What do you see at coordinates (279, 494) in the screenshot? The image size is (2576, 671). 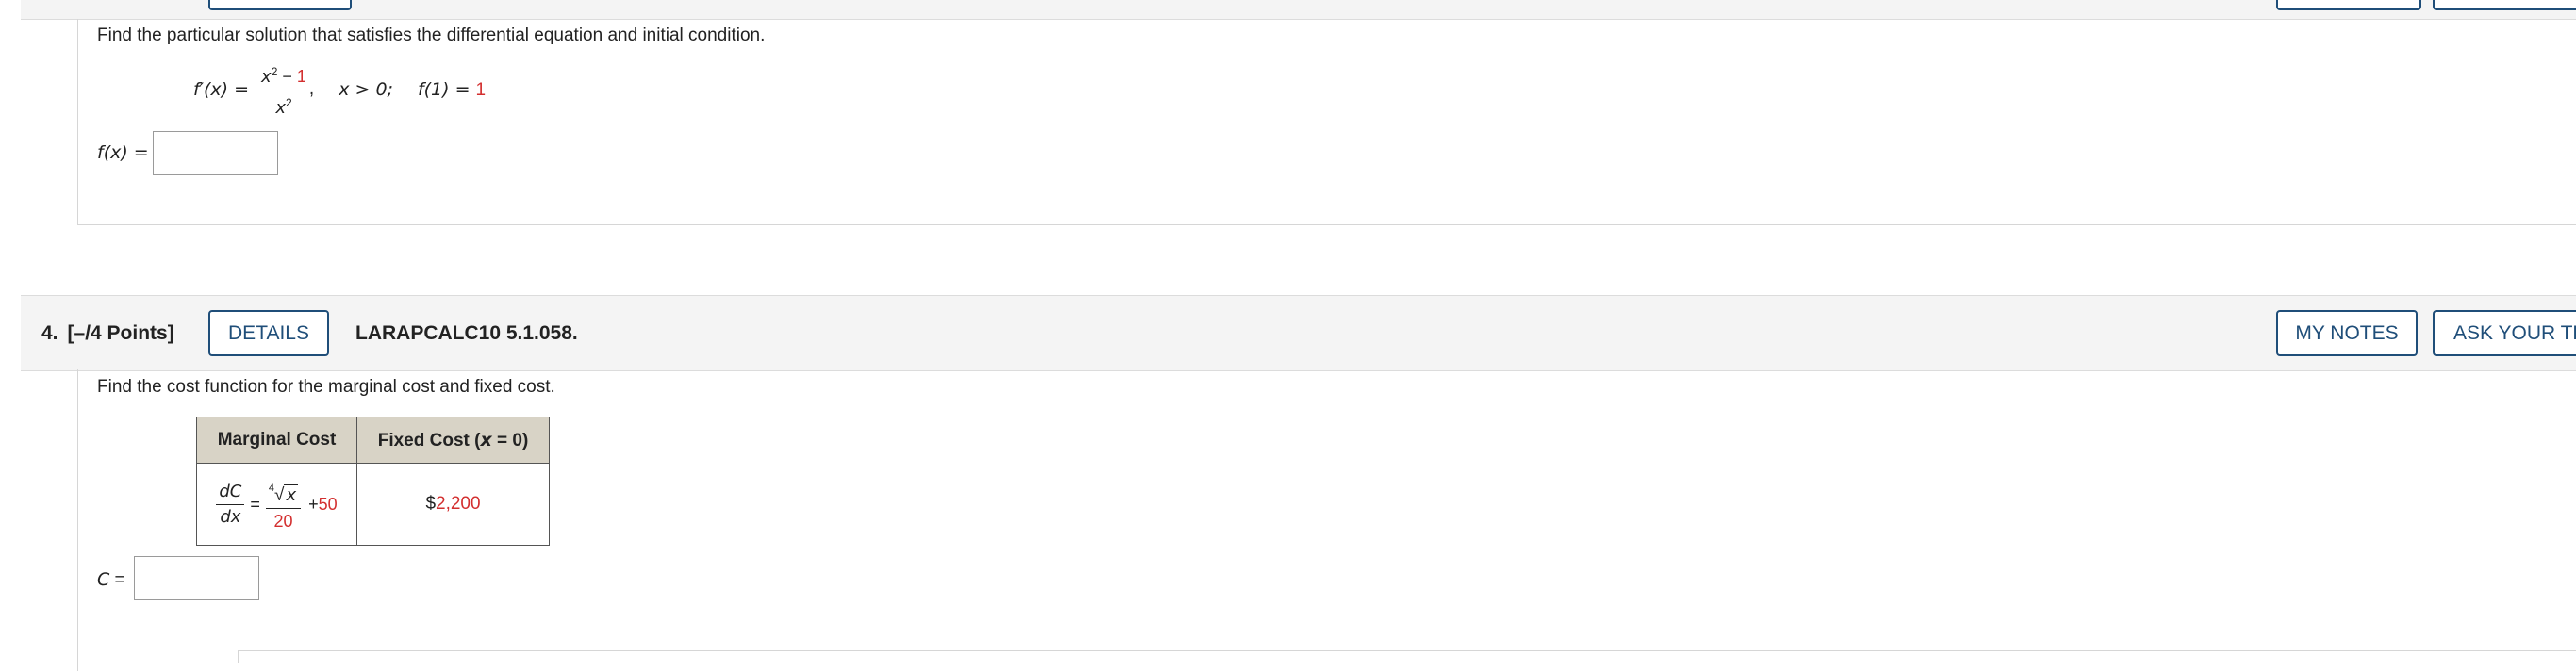 I see `radical-sign-icon: √` at bounding box center [279, 494].